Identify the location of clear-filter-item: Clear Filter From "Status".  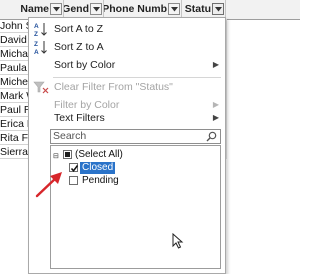
(127, 87).